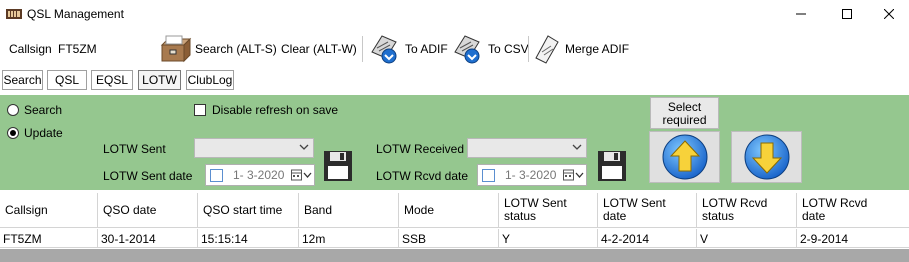  I want to click on minimize-icon, so click(801, 14).